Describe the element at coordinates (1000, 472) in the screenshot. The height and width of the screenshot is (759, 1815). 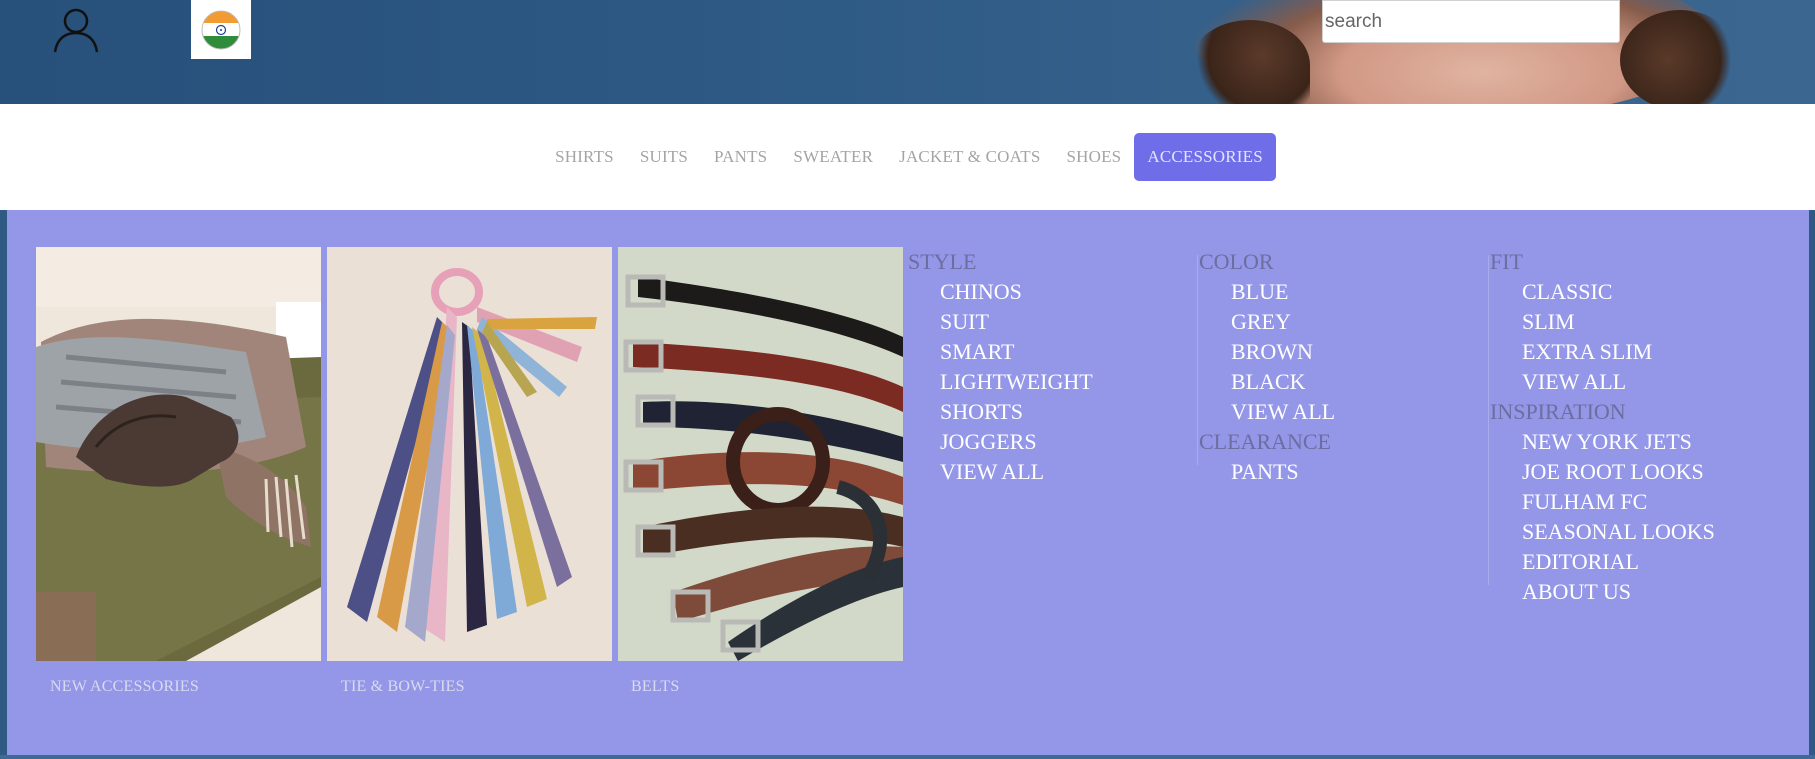
I see `menu-link-style-view-all: VIEW ALL` at that location.